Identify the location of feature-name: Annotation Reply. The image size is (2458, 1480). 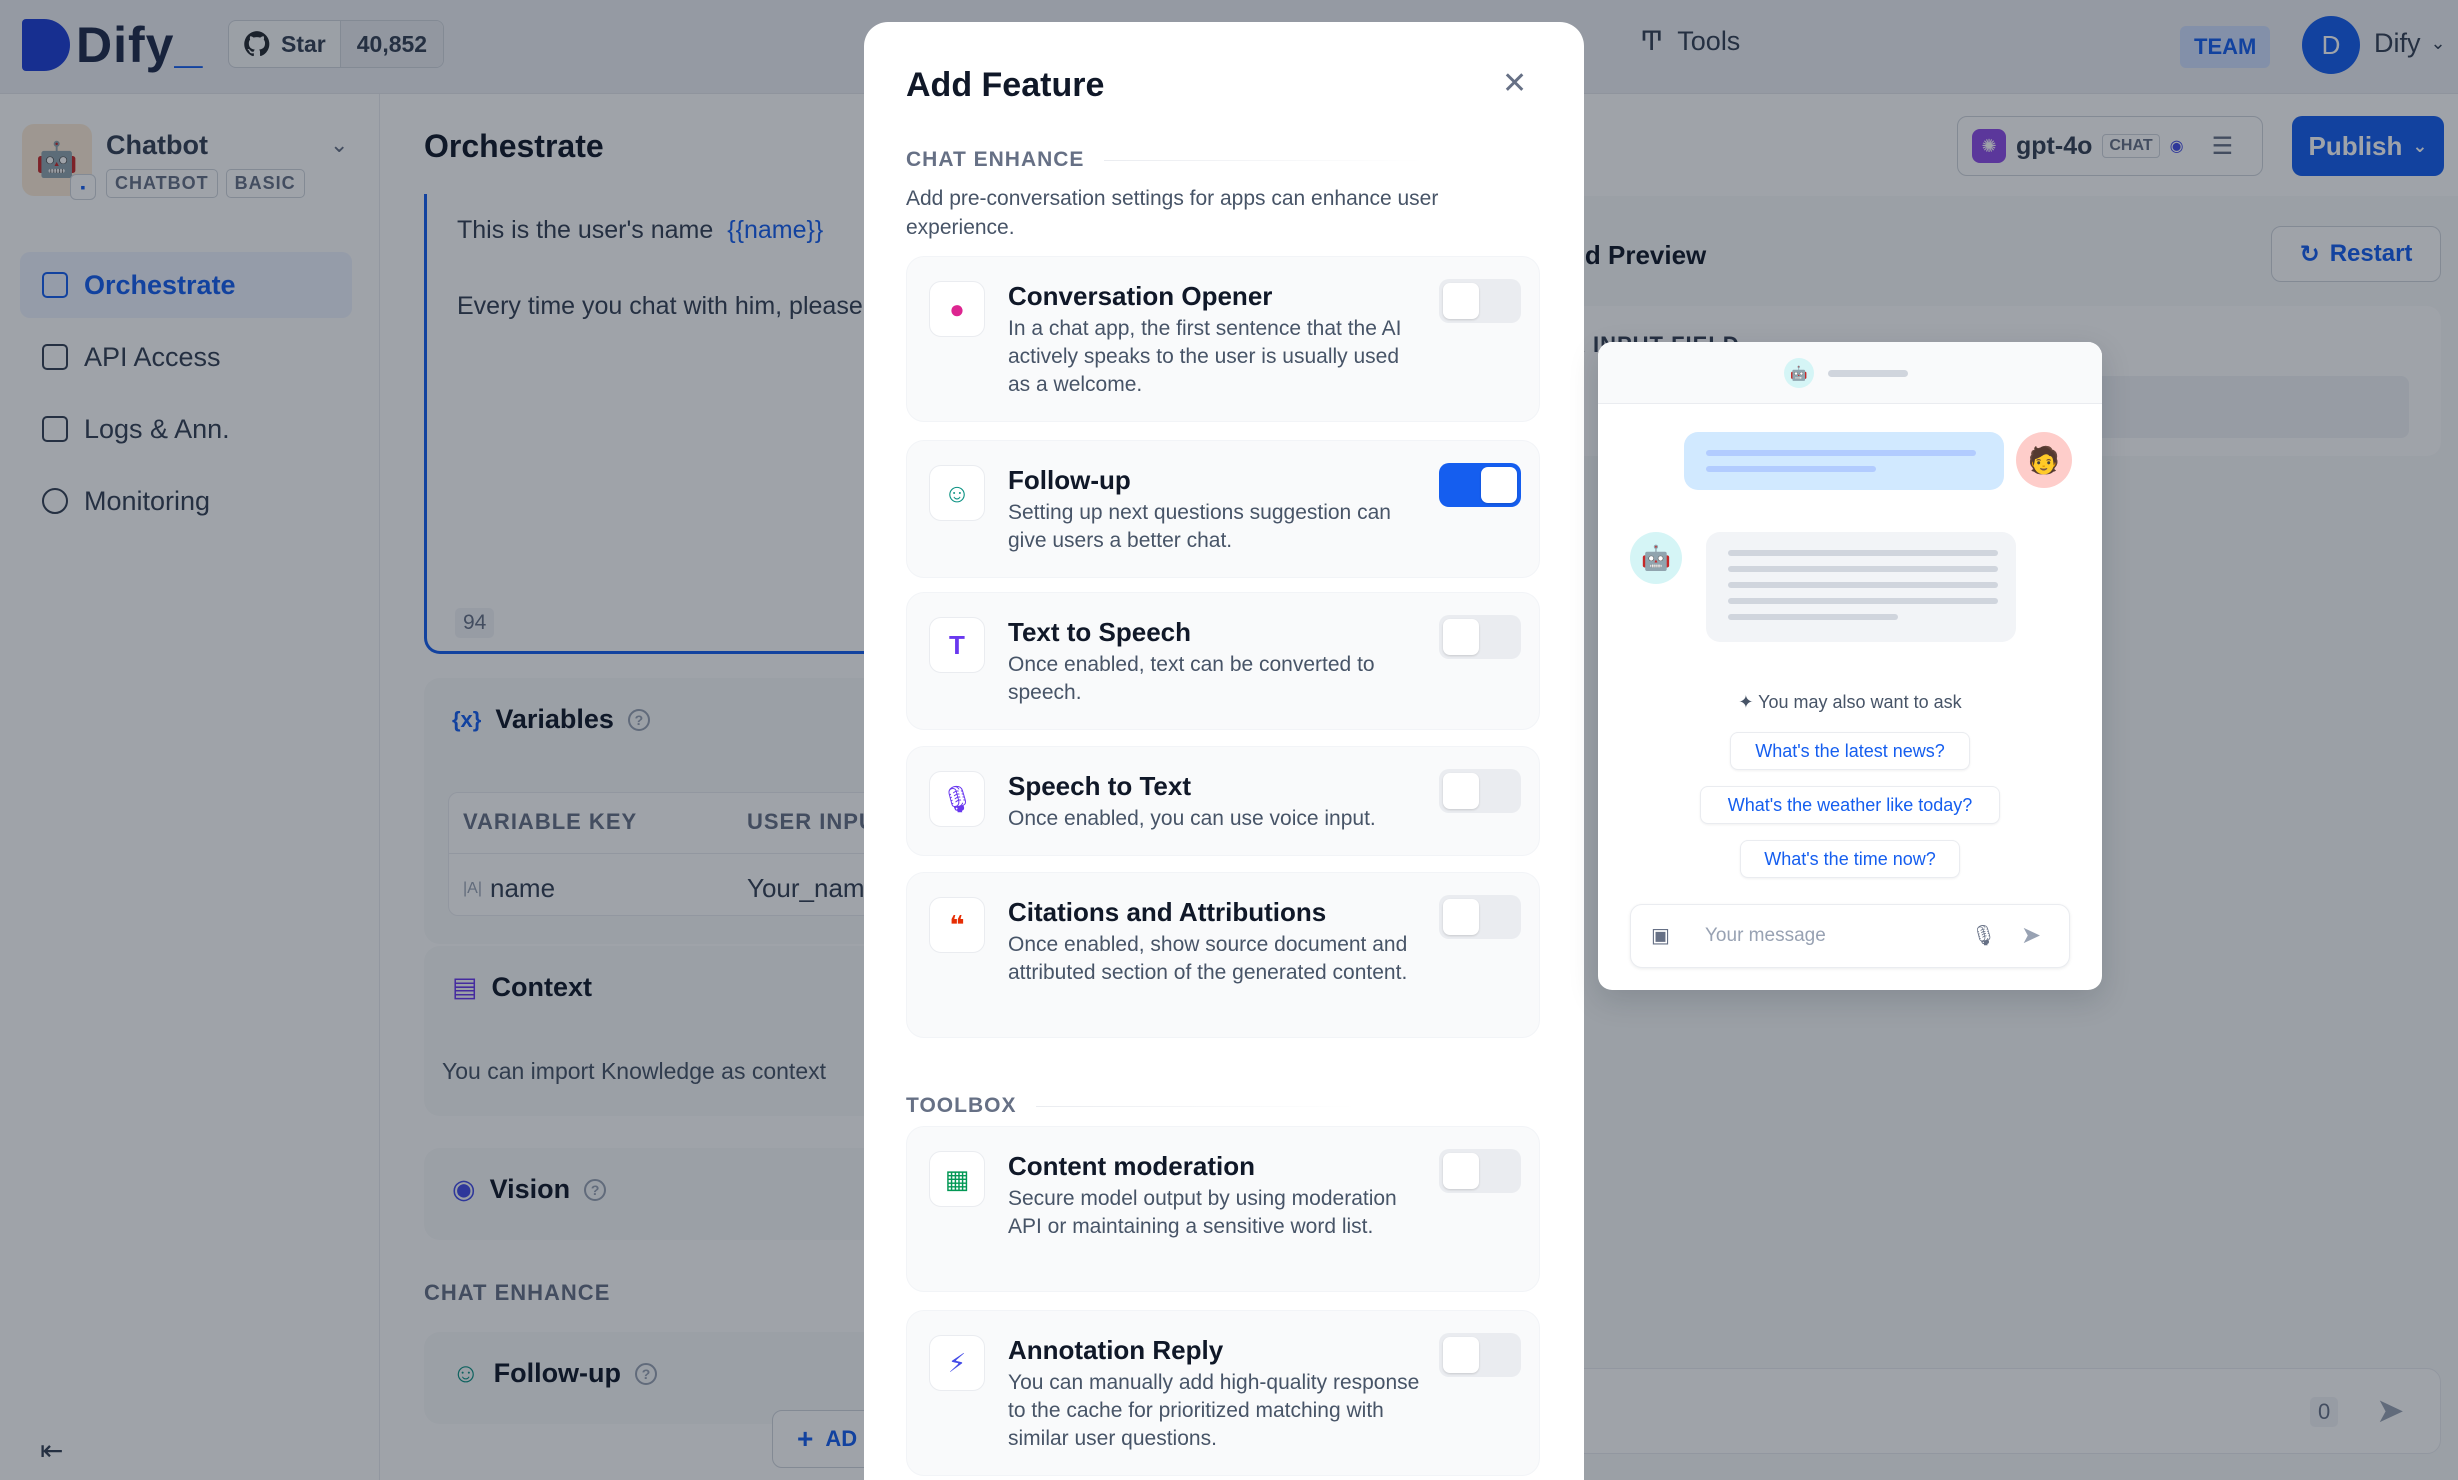
(1116, 1350).